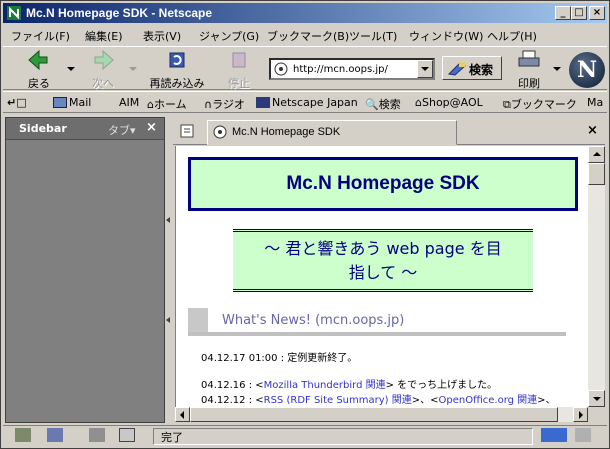 The image size is (610, 449). What do you see at coordinates (446, 36) in the screenshot?
I see `menu-window: ウィンドウ(W)` at bounding box center [446, 36].